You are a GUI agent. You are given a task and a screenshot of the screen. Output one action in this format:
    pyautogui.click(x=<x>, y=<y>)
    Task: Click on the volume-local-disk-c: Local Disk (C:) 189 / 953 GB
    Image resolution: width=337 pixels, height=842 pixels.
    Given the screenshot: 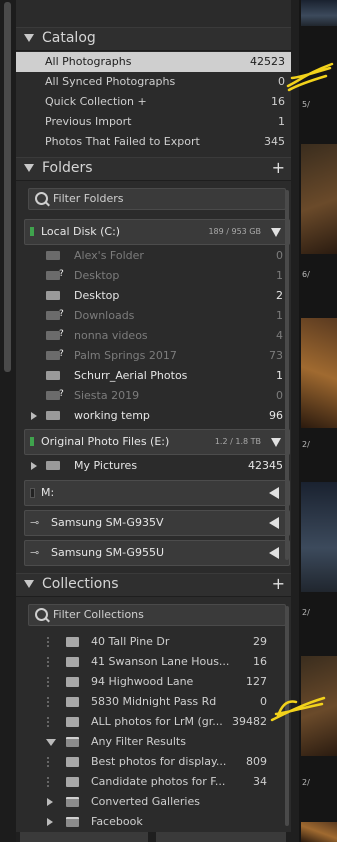 What is the action you would take?
    pyautogui.click(x=157, y=232)
    